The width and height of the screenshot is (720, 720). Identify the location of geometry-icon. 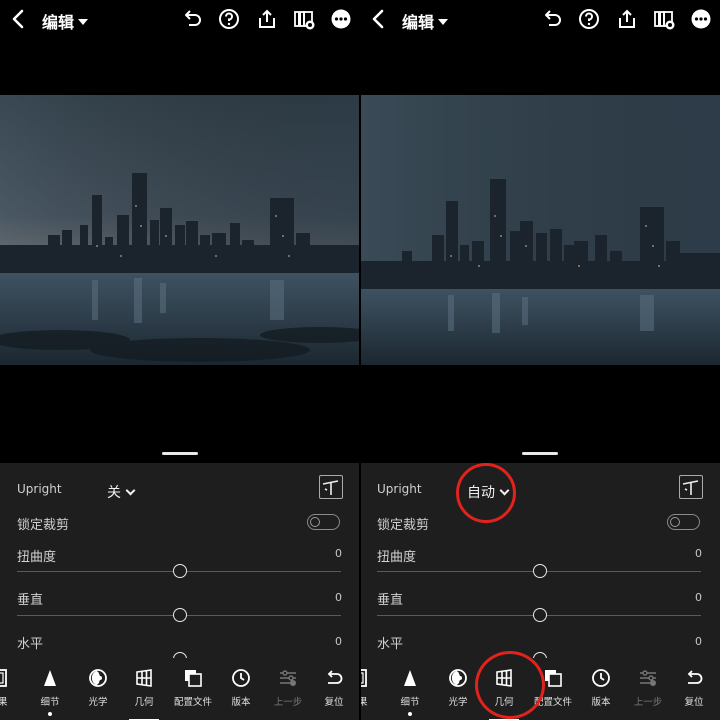
(144, 678).